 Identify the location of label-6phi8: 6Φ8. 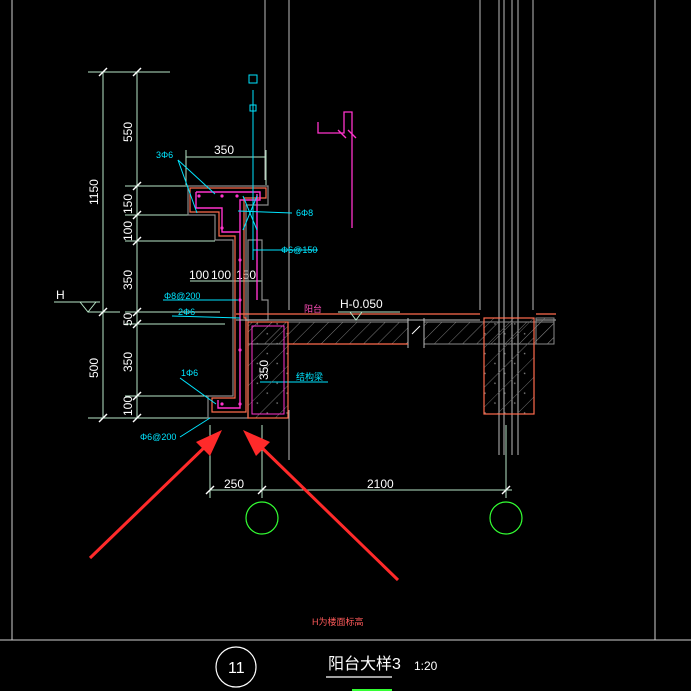
(304, 213).